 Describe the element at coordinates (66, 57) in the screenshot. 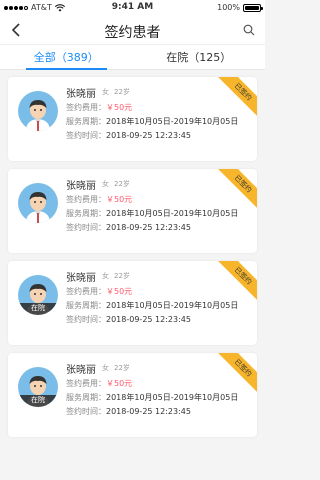

I see `tab-all: 全部（389）` at that location.